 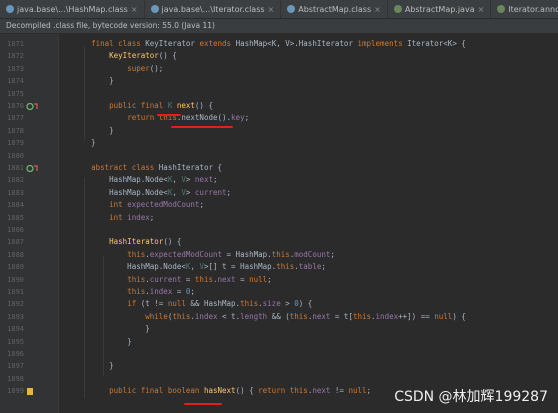 What do you see at coordinates (533, 9) in the screenshot?
I see `tab-label: Iterator.annotated.java` at bounding box center [533, 9].